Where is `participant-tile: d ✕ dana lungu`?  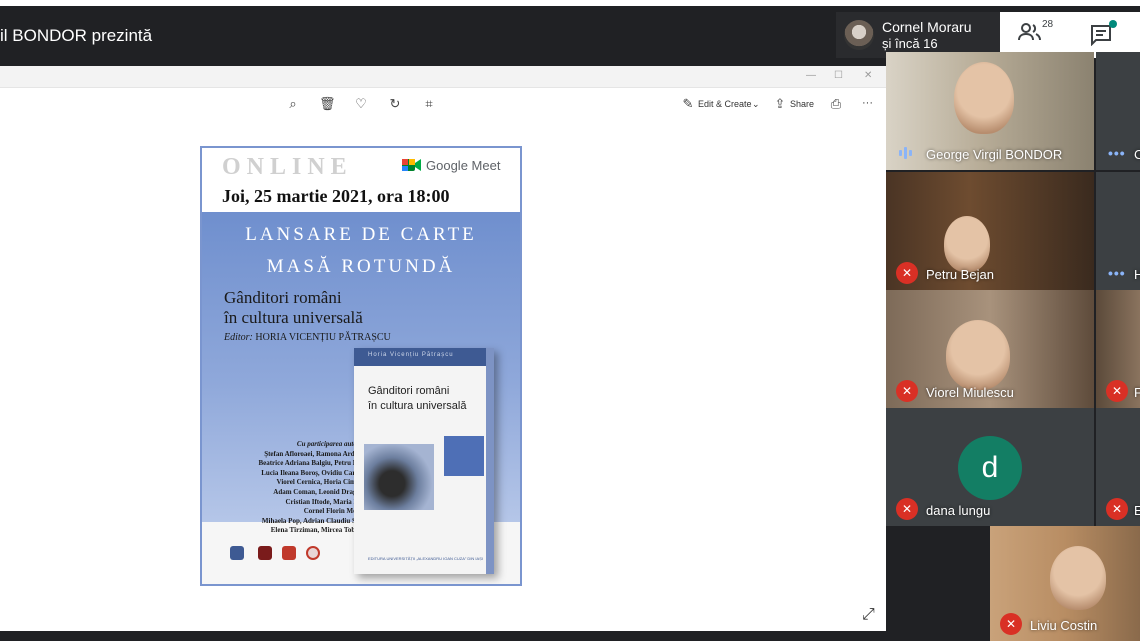
participant-tile: d ✕ dana lungu is located at coordinates (990, 467).